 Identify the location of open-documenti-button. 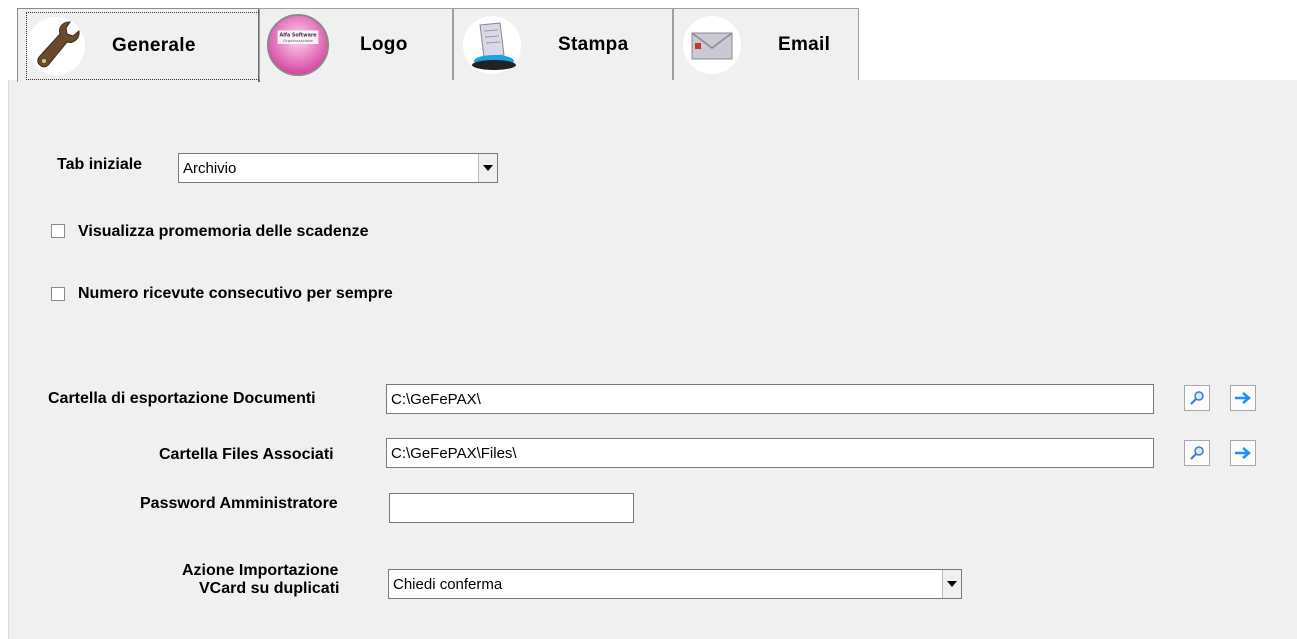
(1243, 398).